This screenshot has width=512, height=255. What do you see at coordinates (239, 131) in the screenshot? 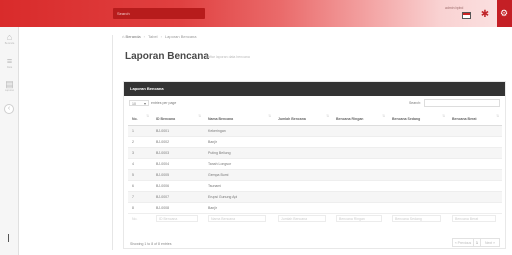
I see `table-cell: Kekeringan` at bounding box center [239, 131].